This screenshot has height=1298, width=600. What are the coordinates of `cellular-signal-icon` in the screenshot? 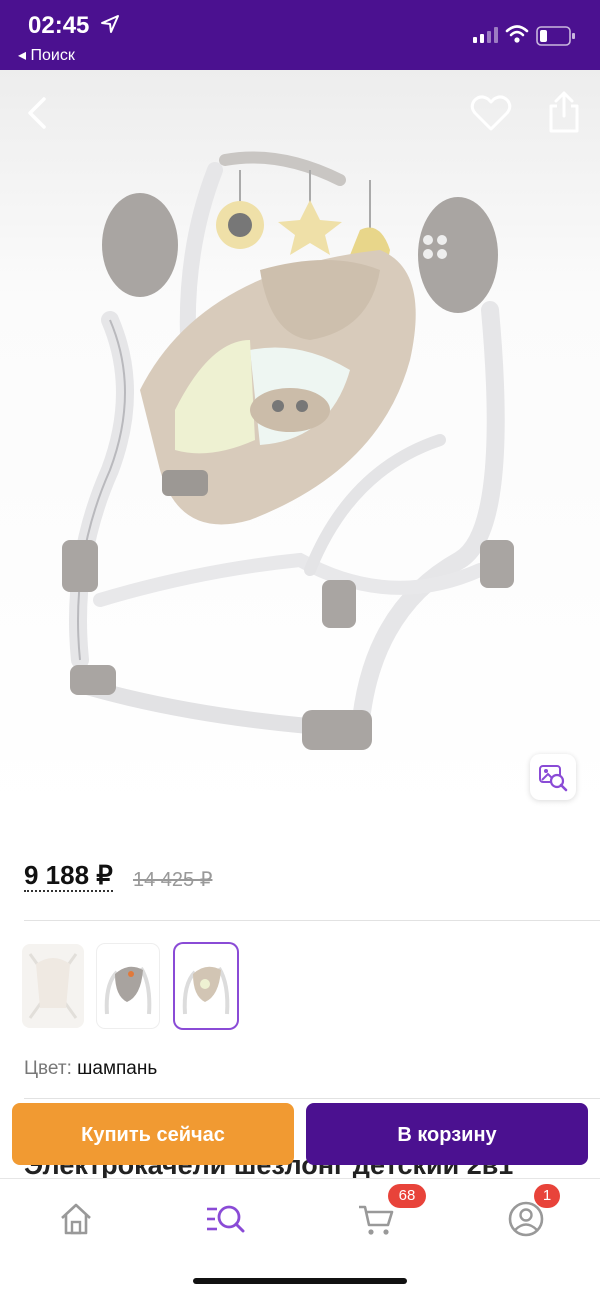 It's located at (486, 37).